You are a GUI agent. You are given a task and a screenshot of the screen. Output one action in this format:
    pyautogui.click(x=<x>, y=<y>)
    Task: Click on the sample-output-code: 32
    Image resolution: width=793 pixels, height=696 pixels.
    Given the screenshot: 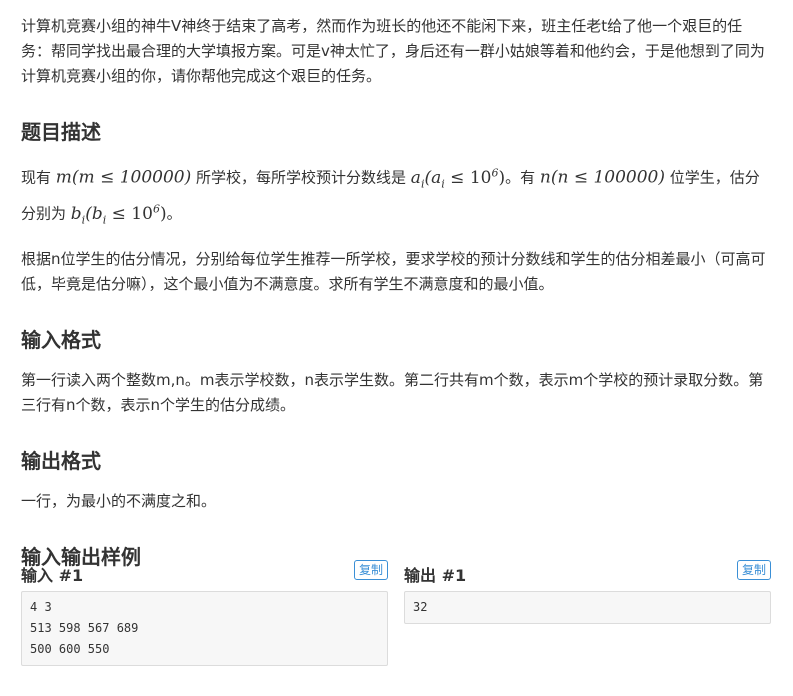 What is the action you would take?
    pyautogui.click(x=587, y=607)
    